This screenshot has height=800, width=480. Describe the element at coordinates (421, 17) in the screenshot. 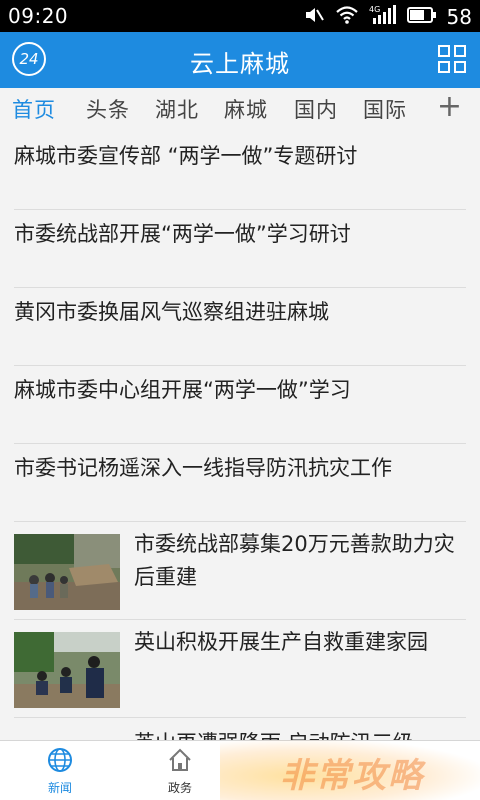

I see `battery-icon` at that location.